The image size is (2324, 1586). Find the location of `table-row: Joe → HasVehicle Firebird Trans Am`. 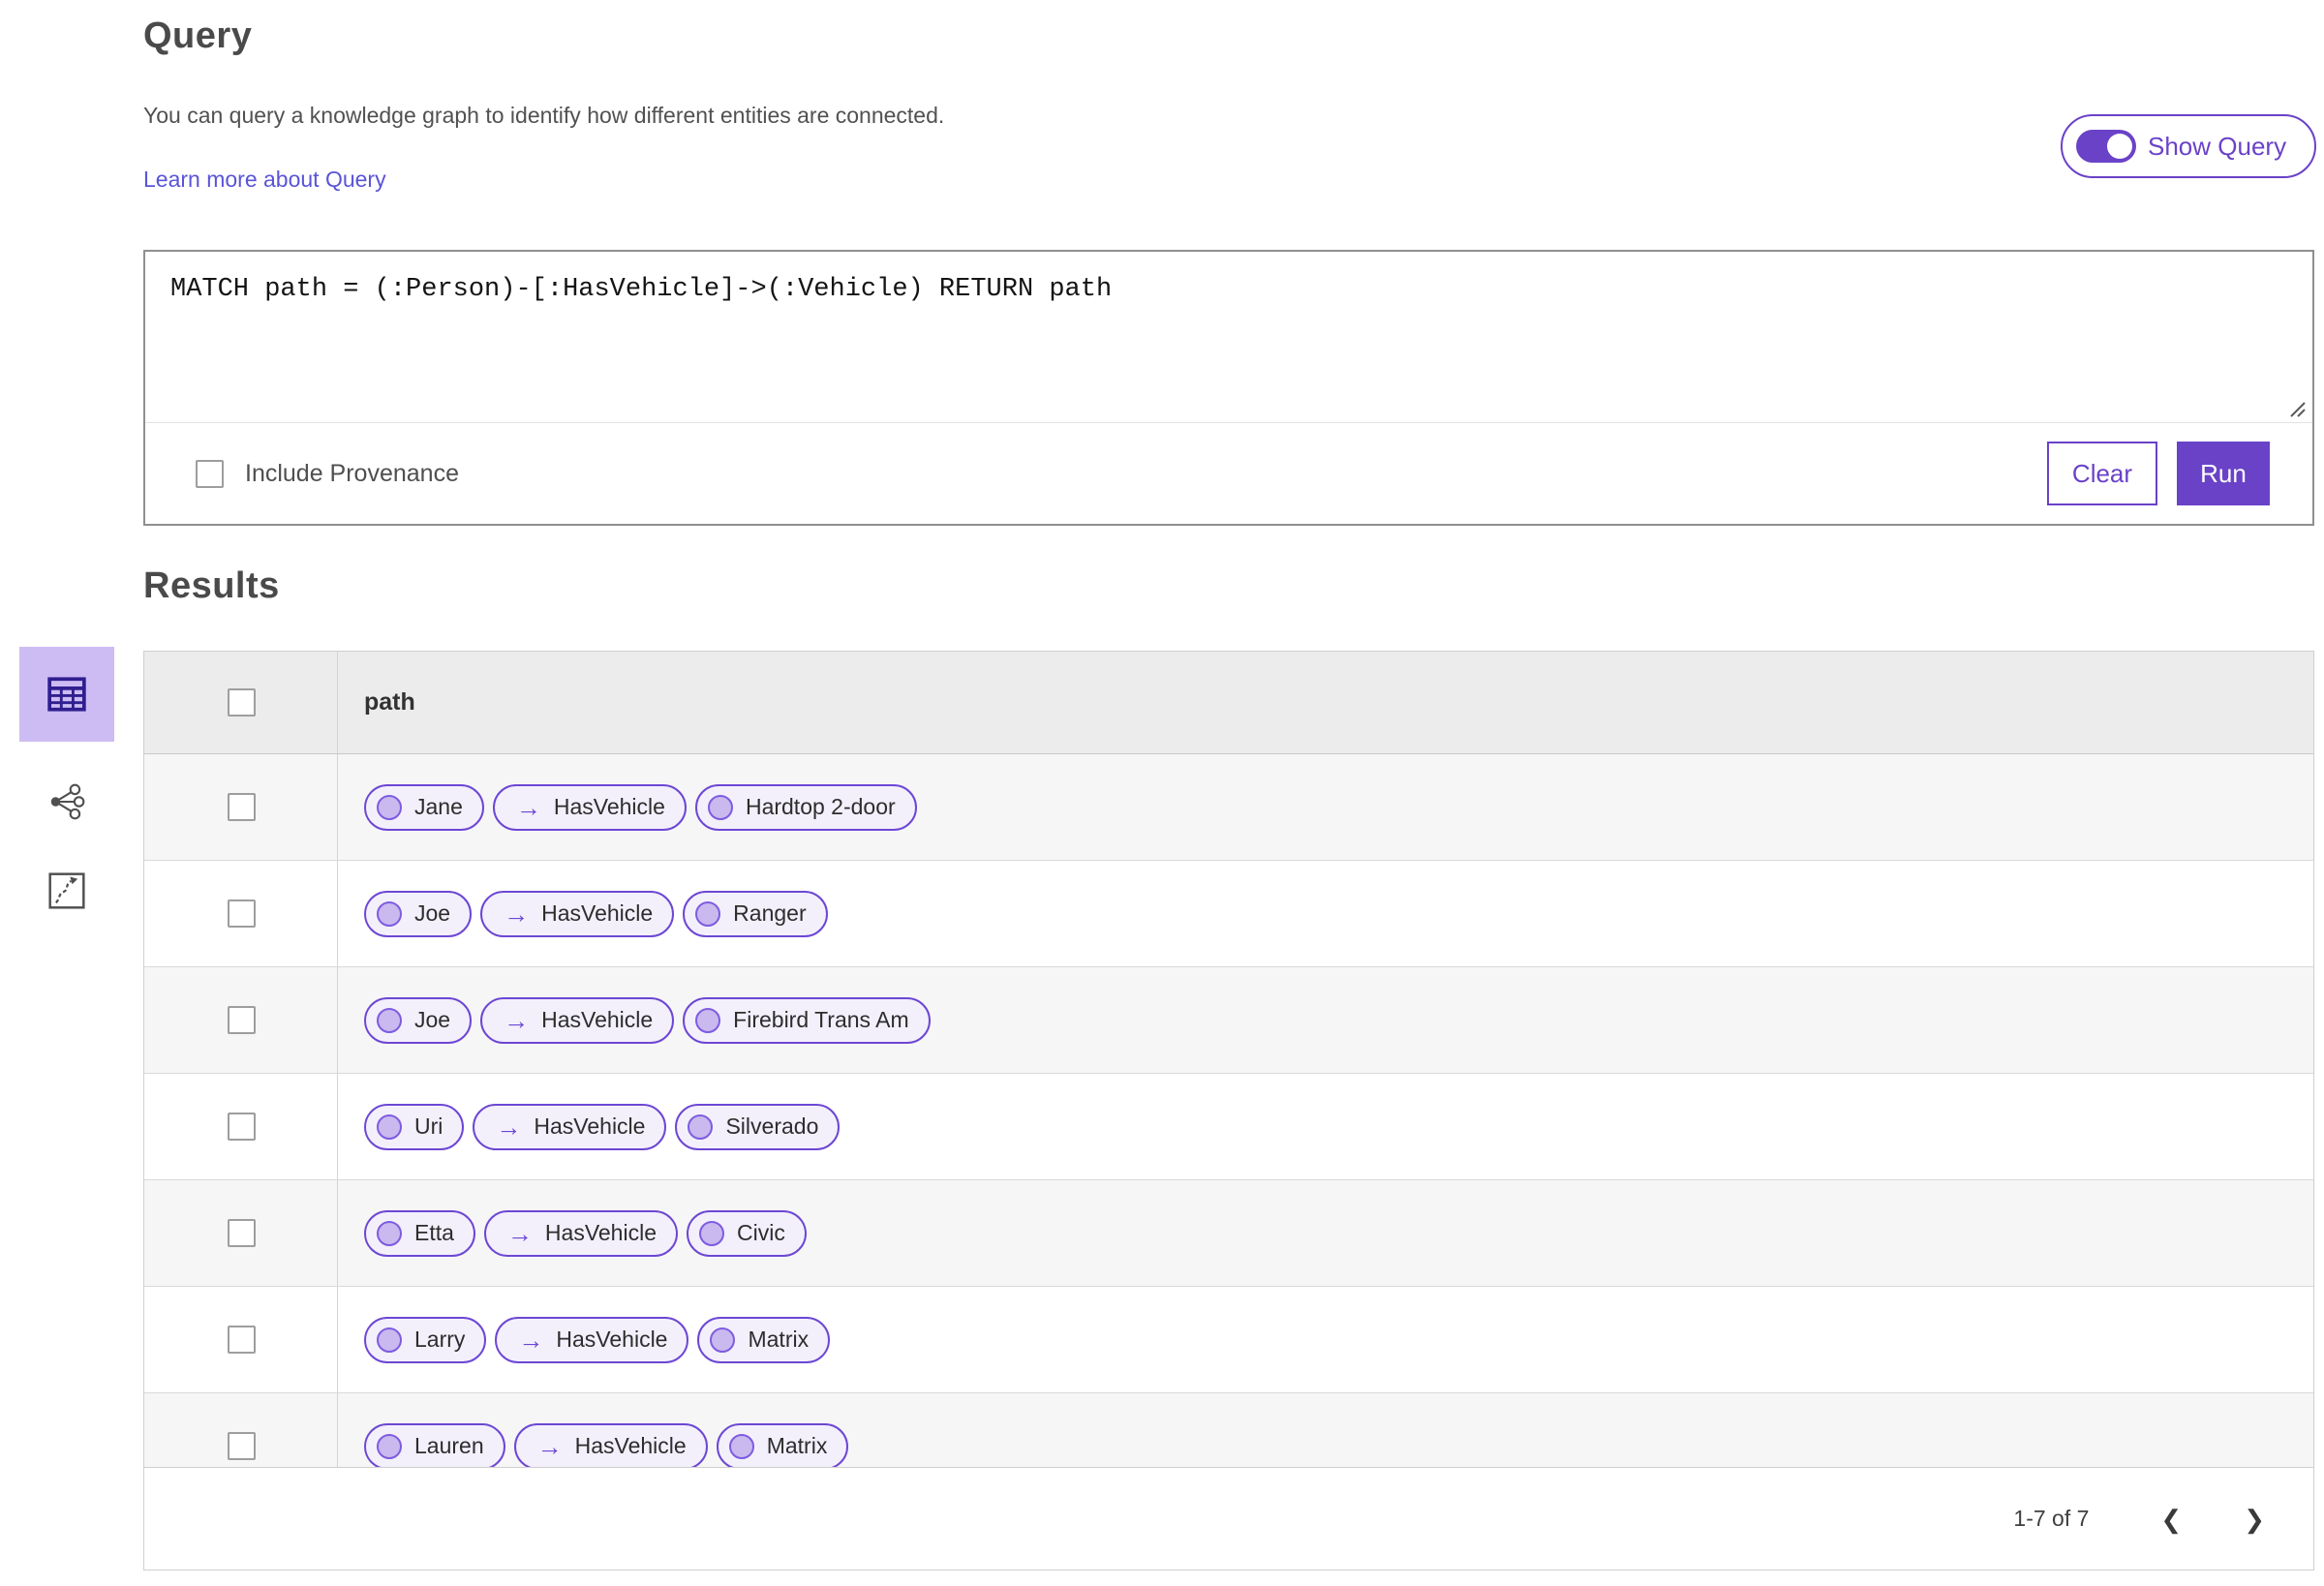

table-row: Joe → HasVehicle Firebird Trans Am is located at coordinates (1229, 1020).